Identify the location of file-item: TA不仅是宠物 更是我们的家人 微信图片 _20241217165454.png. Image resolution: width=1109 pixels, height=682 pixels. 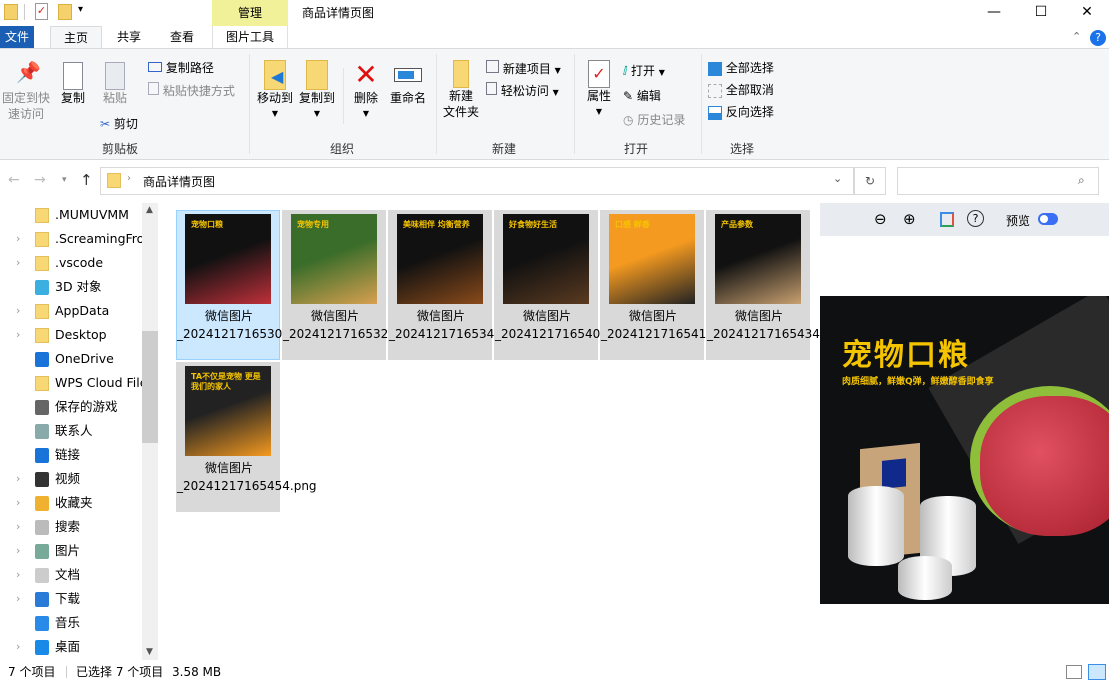
(246, 437).